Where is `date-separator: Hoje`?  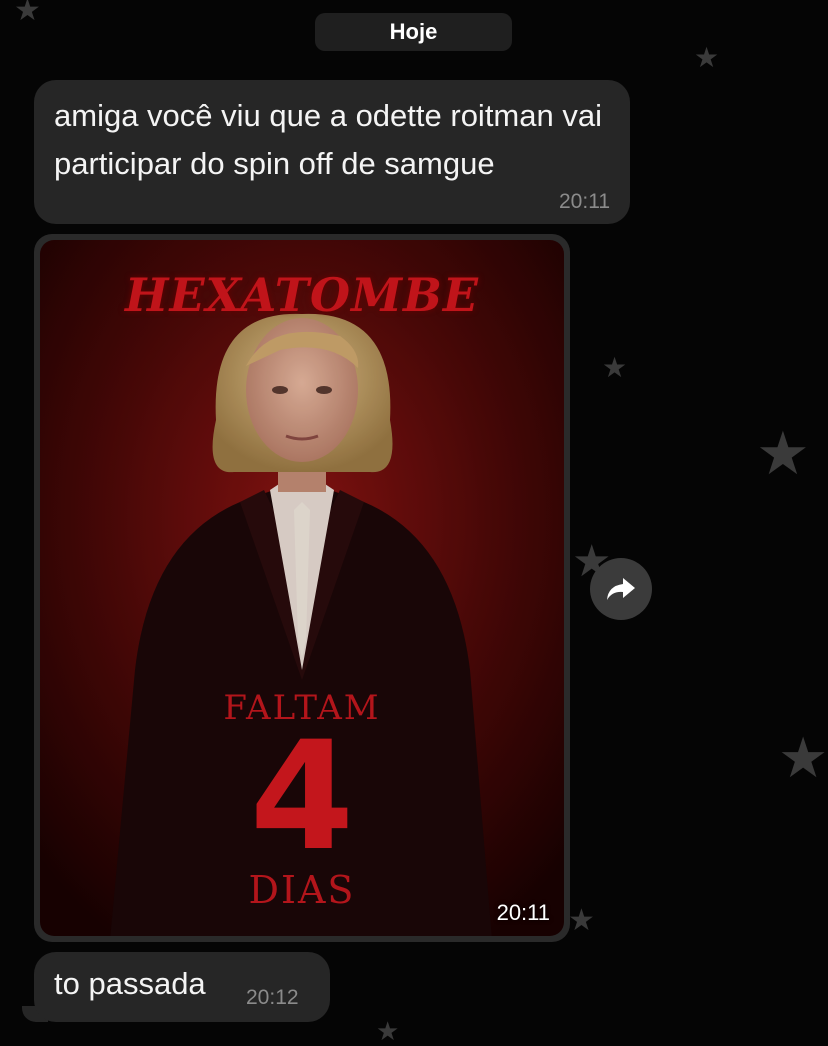 date-separator: Hoje is located at coordinates (413, 32).